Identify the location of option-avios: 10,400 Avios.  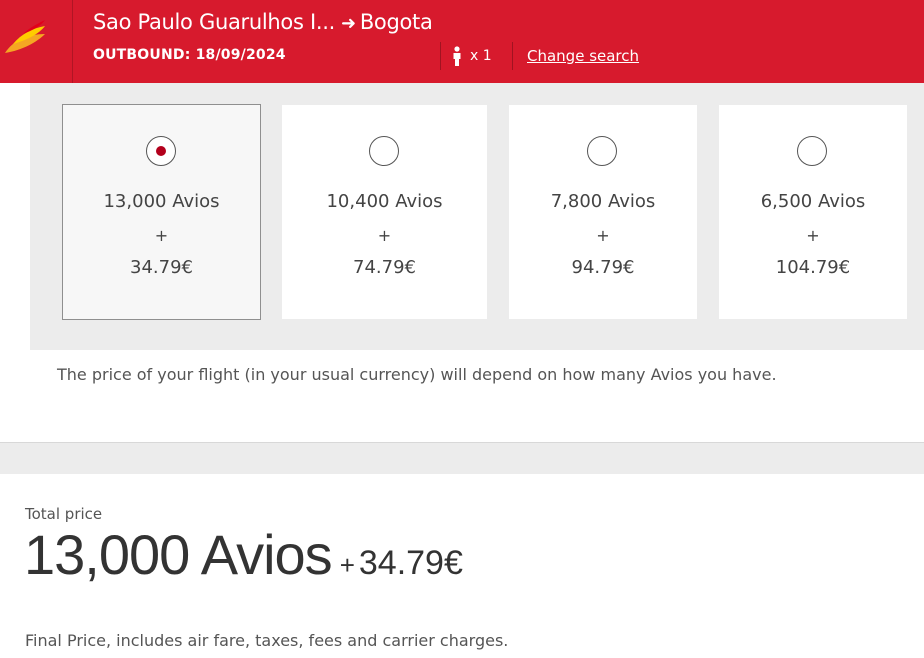
(384, 201).